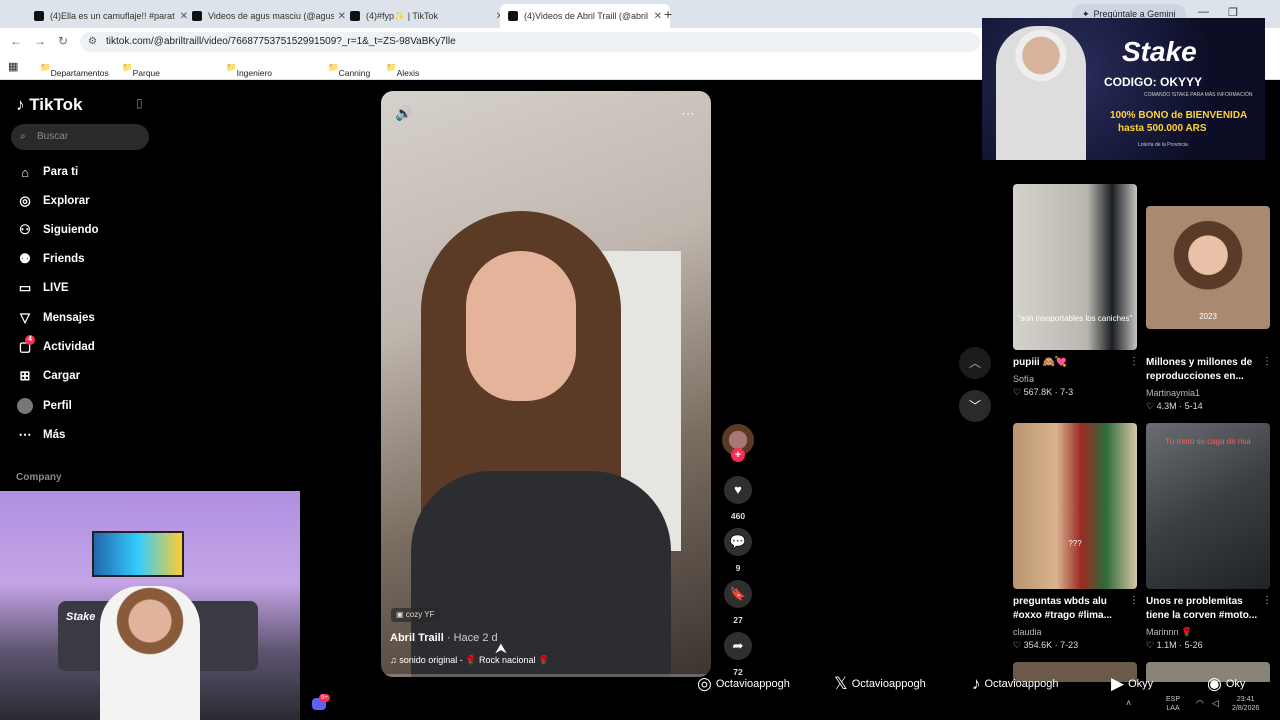  I want to click on previous-video-button: ︿, so click(975, 363).